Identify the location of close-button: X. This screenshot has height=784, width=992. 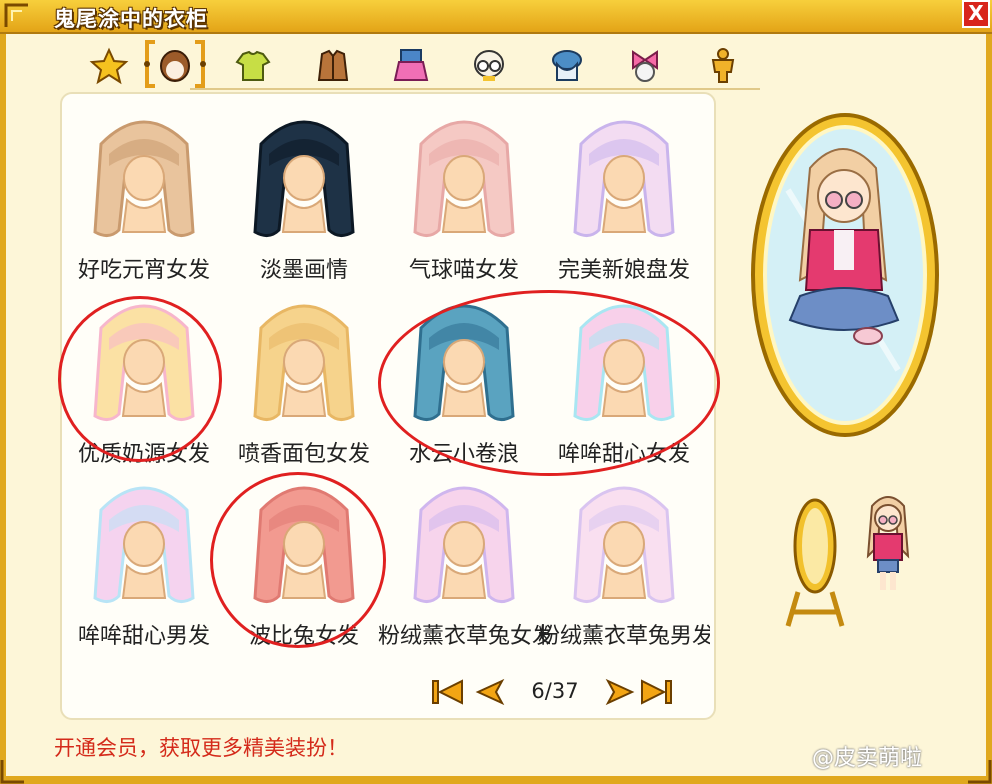
(976, 14).